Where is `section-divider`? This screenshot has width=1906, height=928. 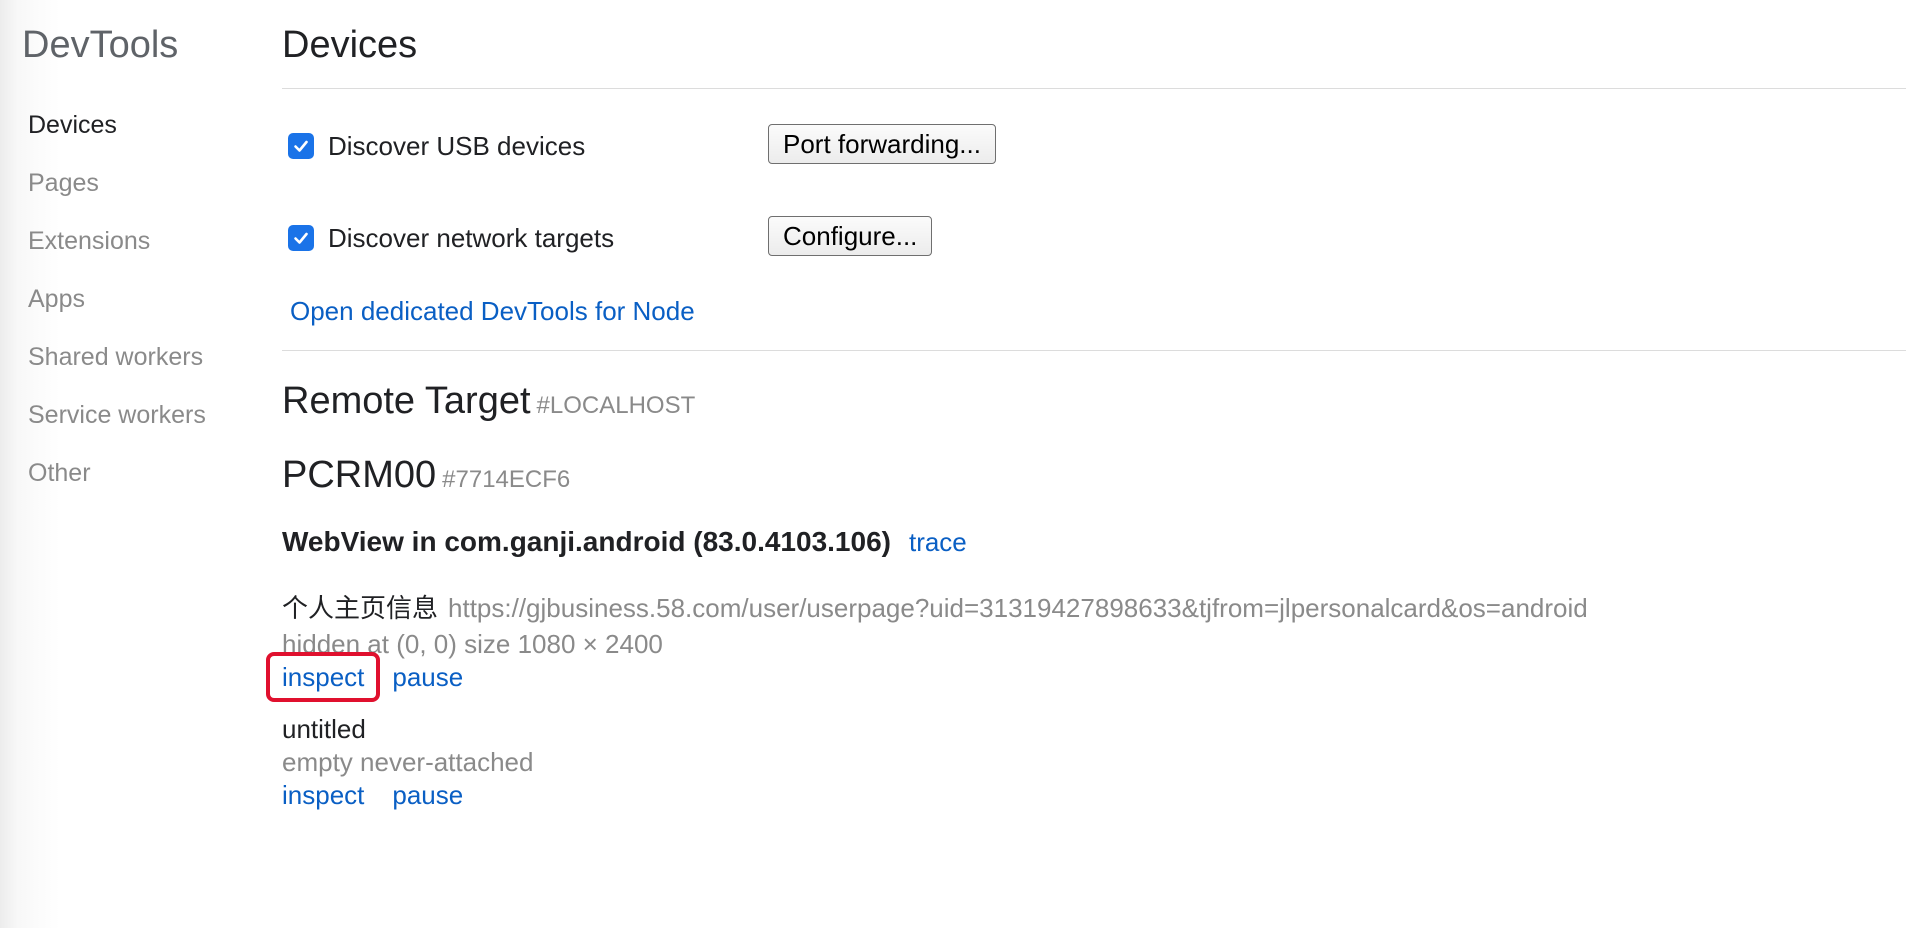 section-divider is located at coordinates (1094, 350).